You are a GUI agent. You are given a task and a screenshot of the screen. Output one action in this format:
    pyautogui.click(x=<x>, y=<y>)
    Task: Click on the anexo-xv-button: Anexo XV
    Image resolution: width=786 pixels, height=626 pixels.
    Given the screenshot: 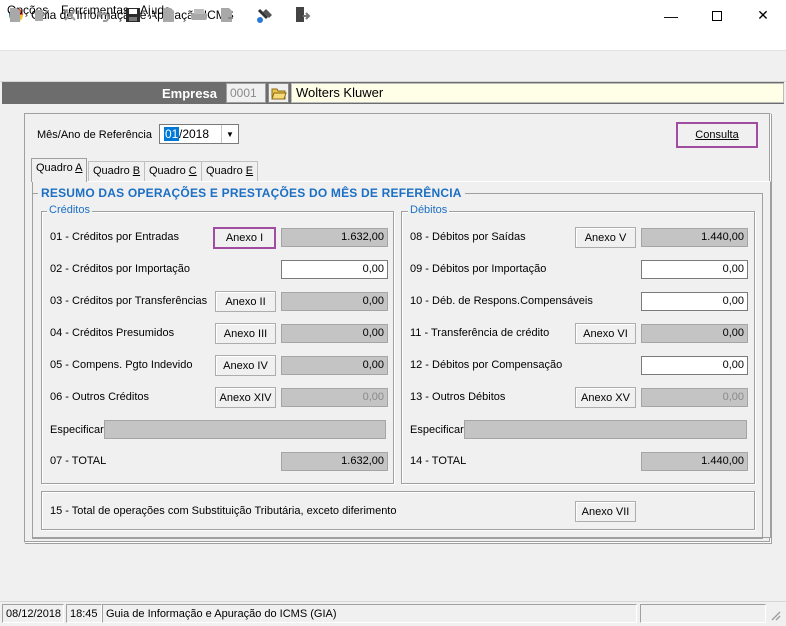 What is the action you would take?
    pyautogui.click(x=605, y=397)
    